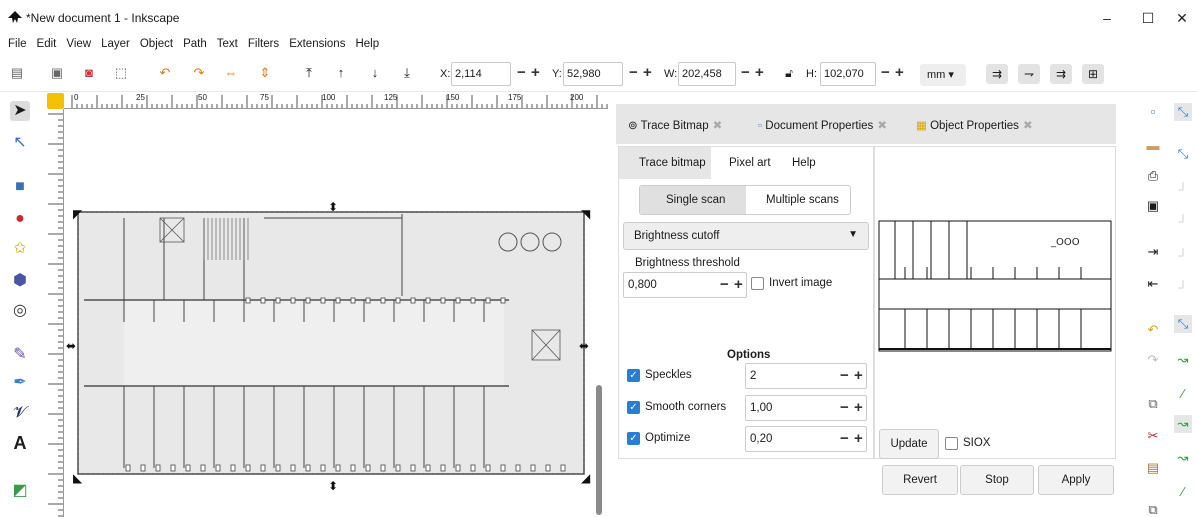 This screenshot has width=1197, height=517. Describe the element at coordinates (407, 73) in the screenshot. I see `lower-to-bottom-icon: ⤓` at that location.